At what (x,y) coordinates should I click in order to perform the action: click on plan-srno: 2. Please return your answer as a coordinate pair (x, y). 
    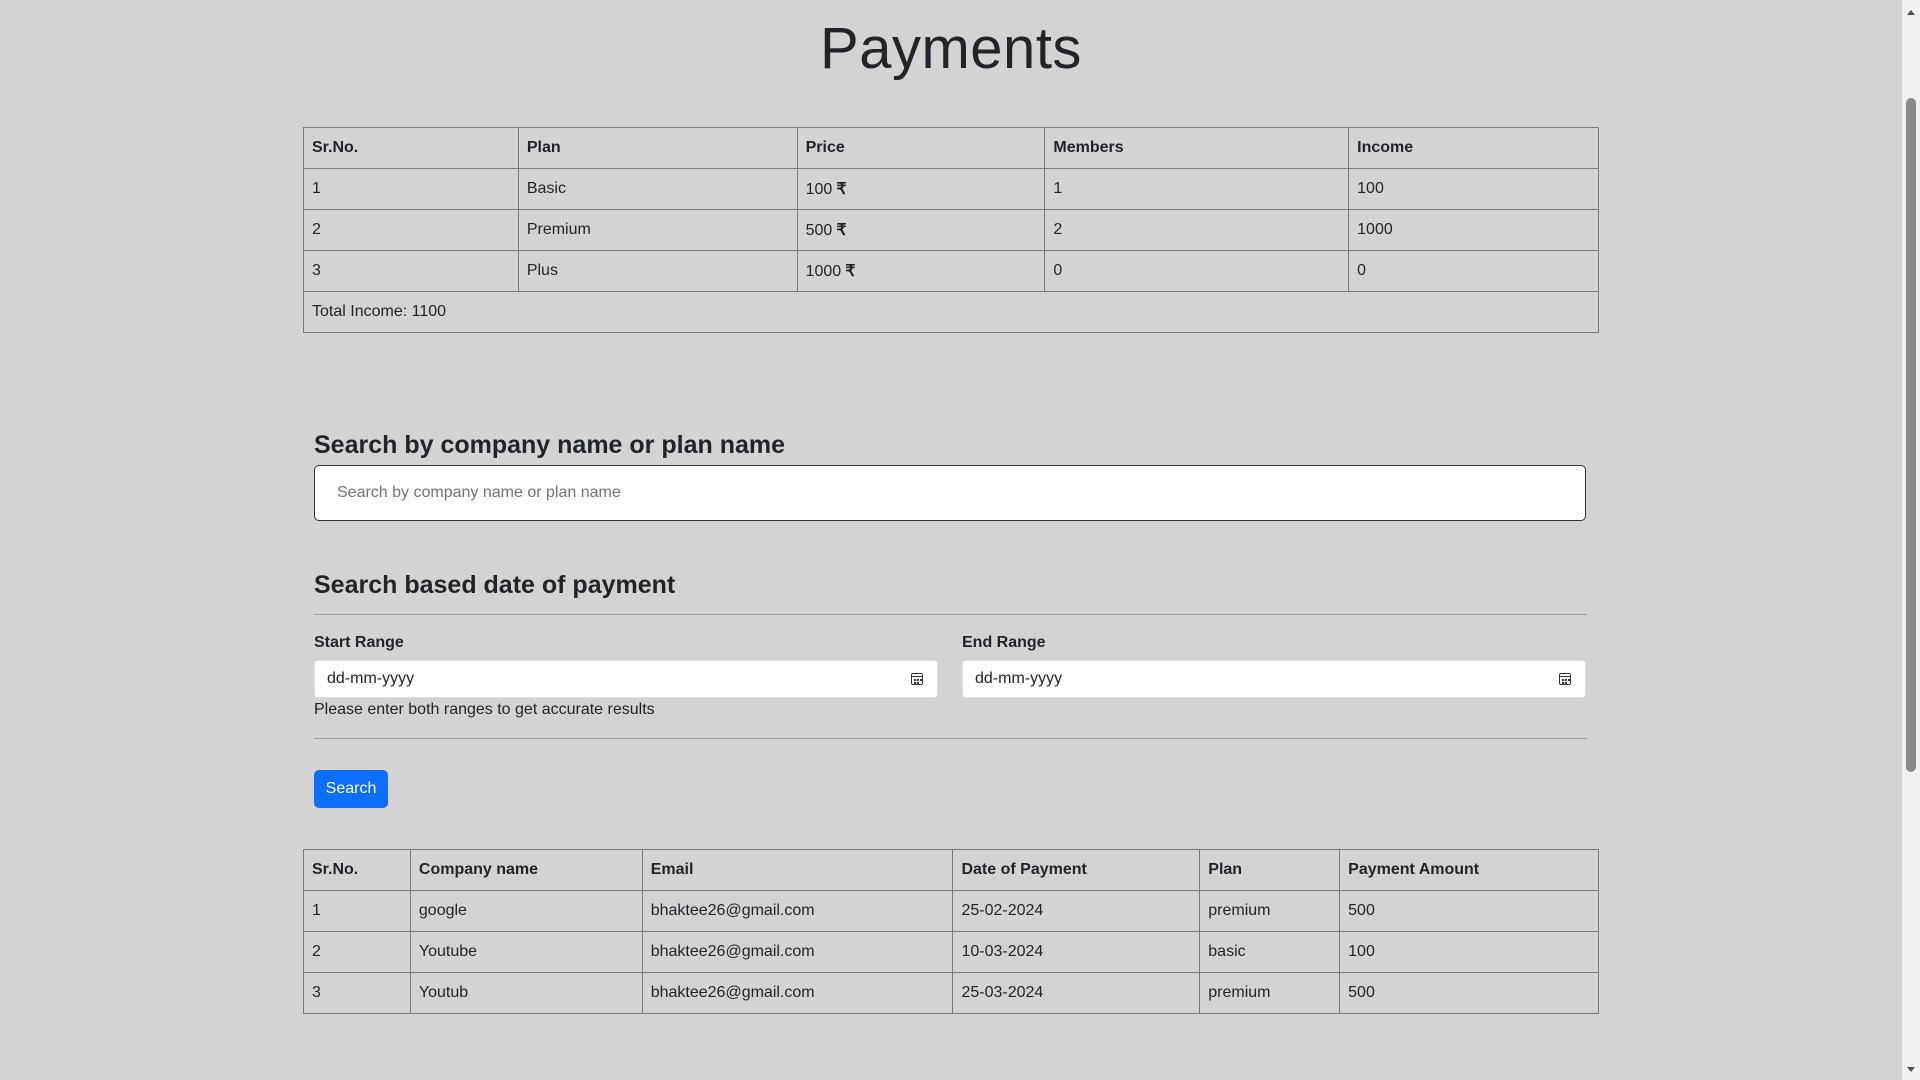
    Looking at the image, I should click on (411, 230).